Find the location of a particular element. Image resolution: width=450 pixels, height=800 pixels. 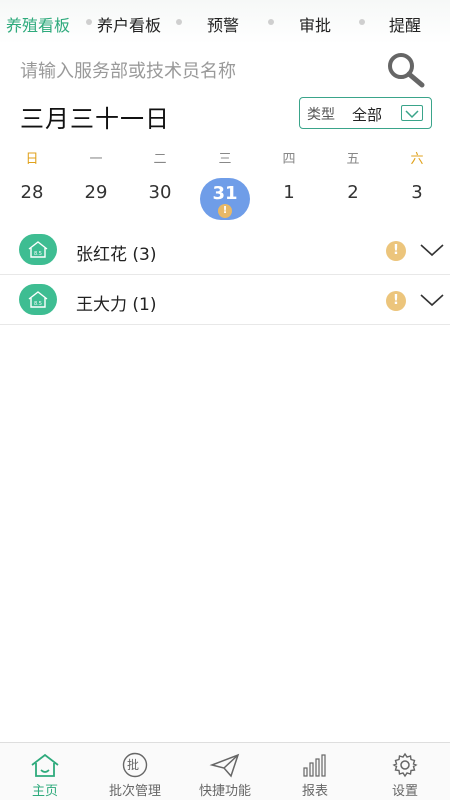

selected-day-number: 31 is located at coordinates (225, 193).